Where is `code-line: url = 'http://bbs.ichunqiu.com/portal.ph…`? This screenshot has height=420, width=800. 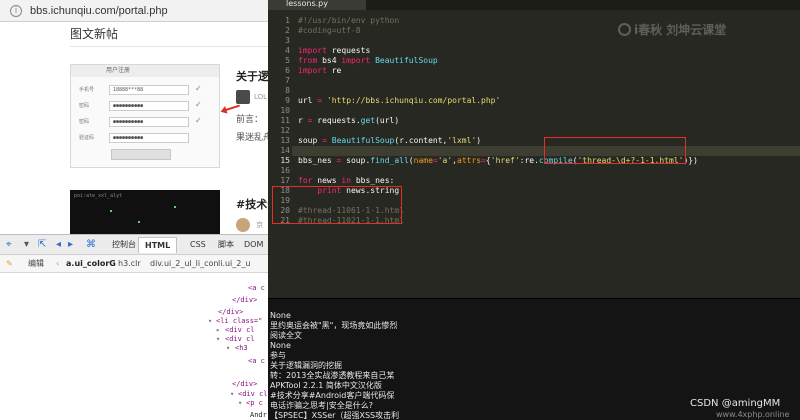 code-line: url = 'http://bbs.ichunqiu.com/portal.ph… is located at coordinates (399, 101).